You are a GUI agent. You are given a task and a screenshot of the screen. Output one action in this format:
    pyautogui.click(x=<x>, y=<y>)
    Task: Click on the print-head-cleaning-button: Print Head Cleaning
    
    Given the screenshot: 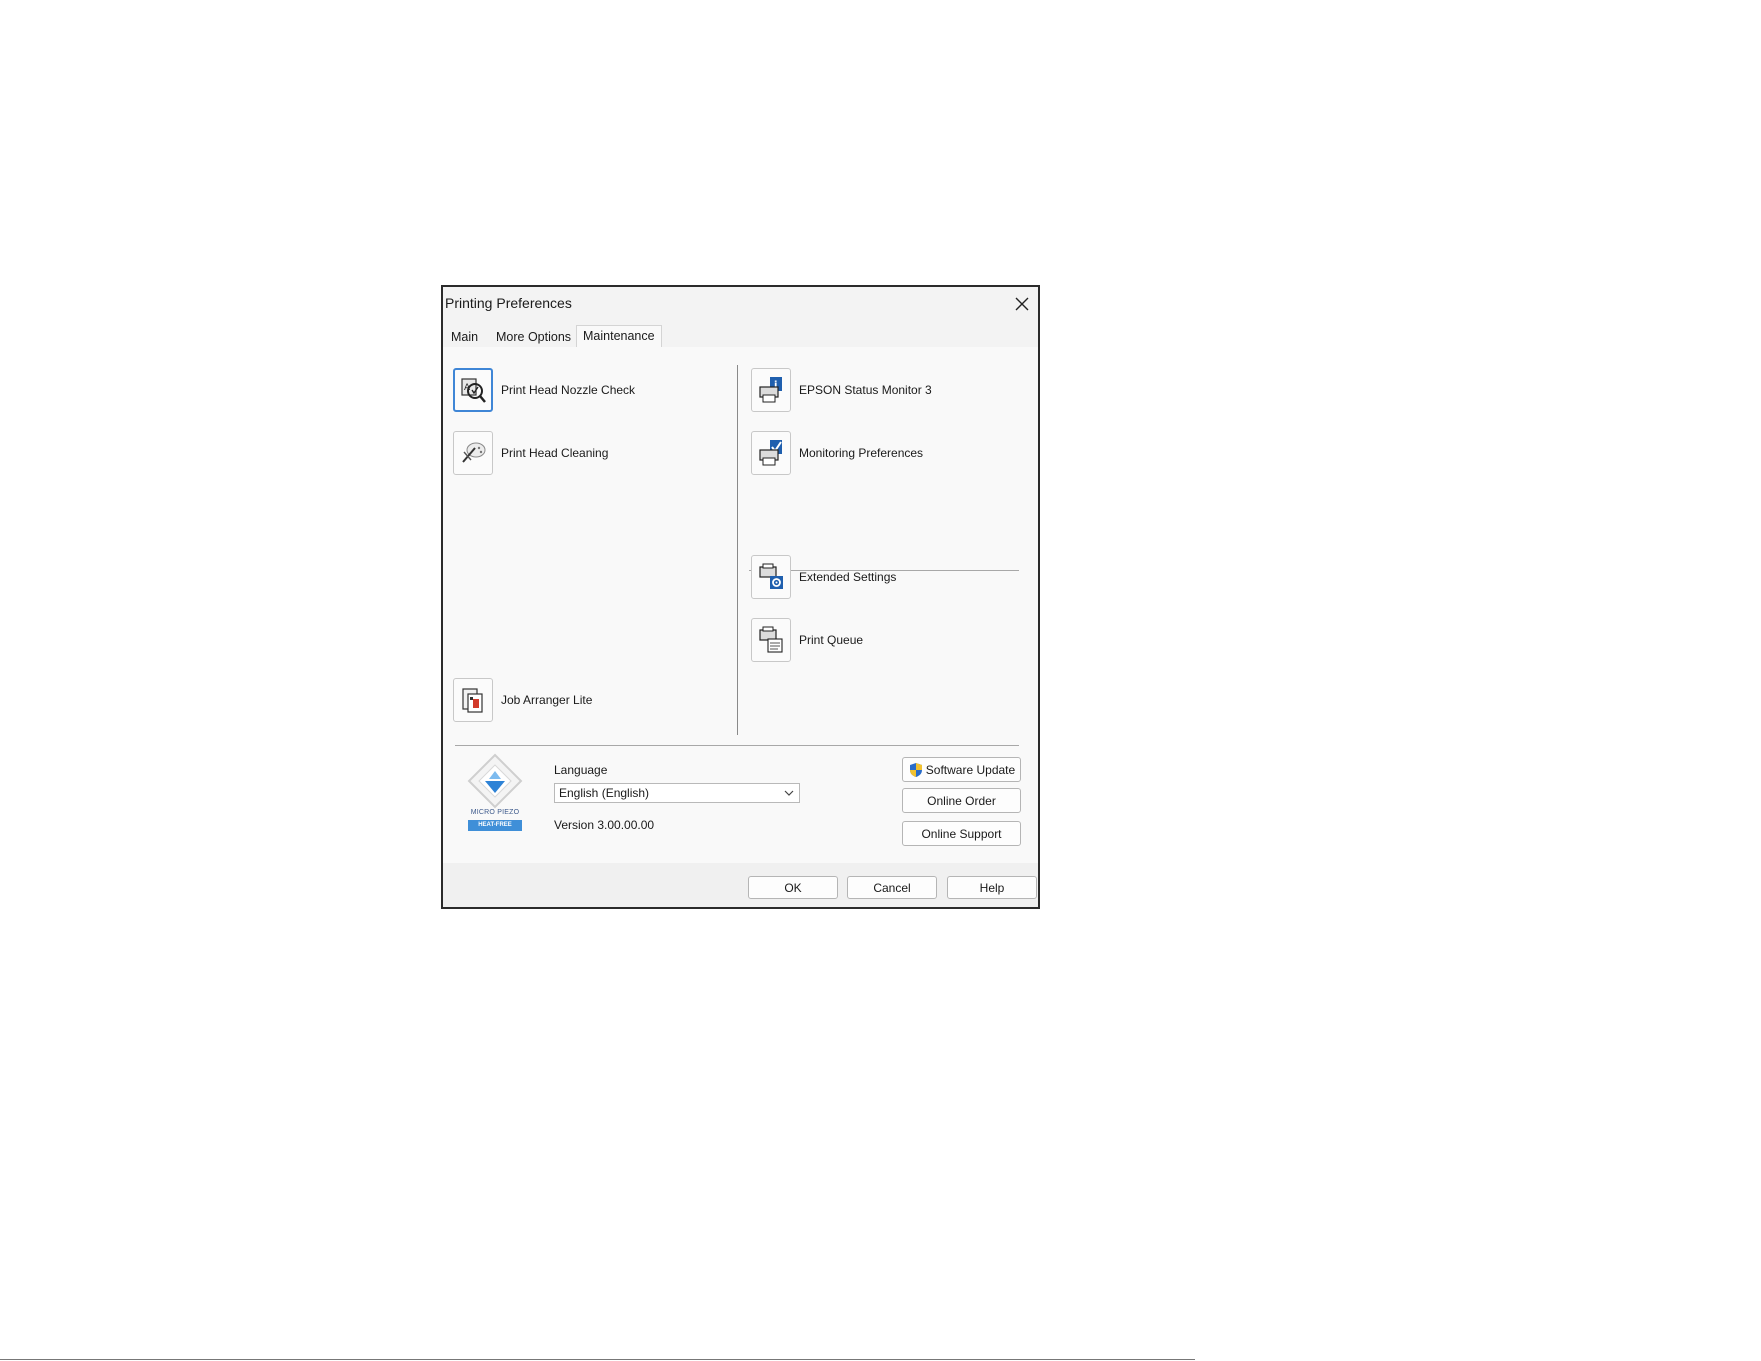 What is the action you would take?
    pyautogui.click(x=530, y=453)
    